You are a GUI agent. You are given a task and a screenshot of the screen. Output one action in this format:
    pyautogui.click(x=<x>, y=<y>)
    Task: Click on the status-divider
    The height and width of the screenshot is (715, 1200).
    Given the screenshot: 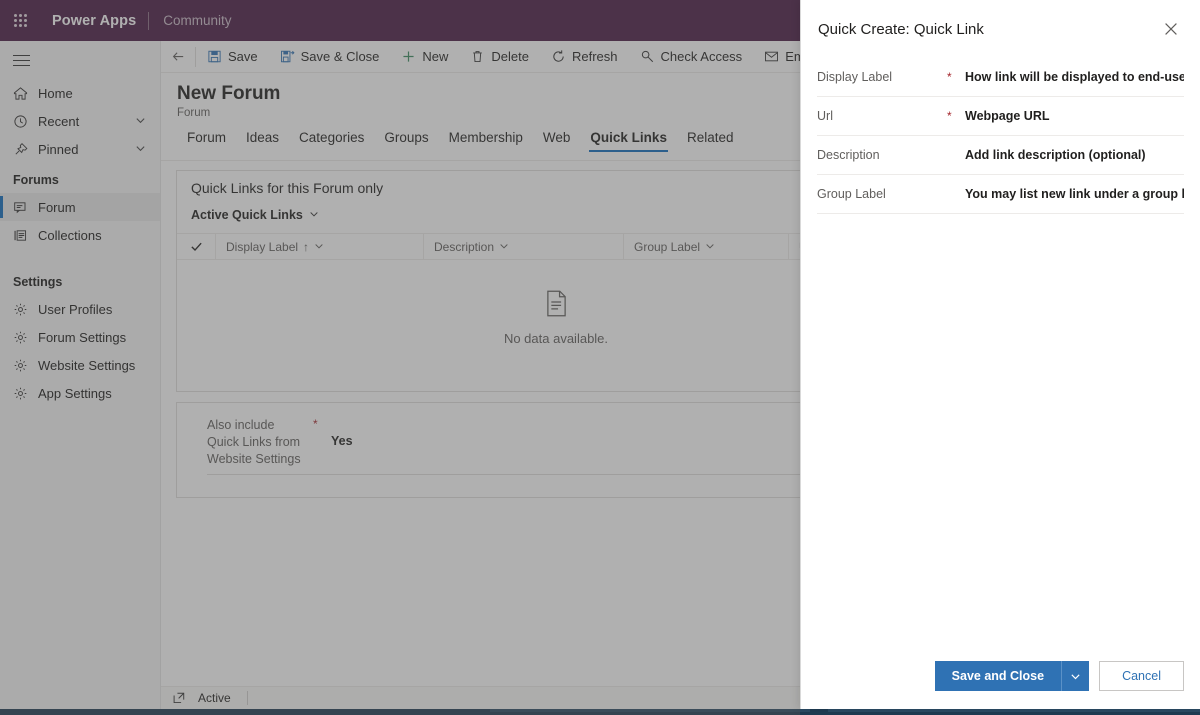 What is the action you would take?
    pyautogui.click(x=247, y=698)
    